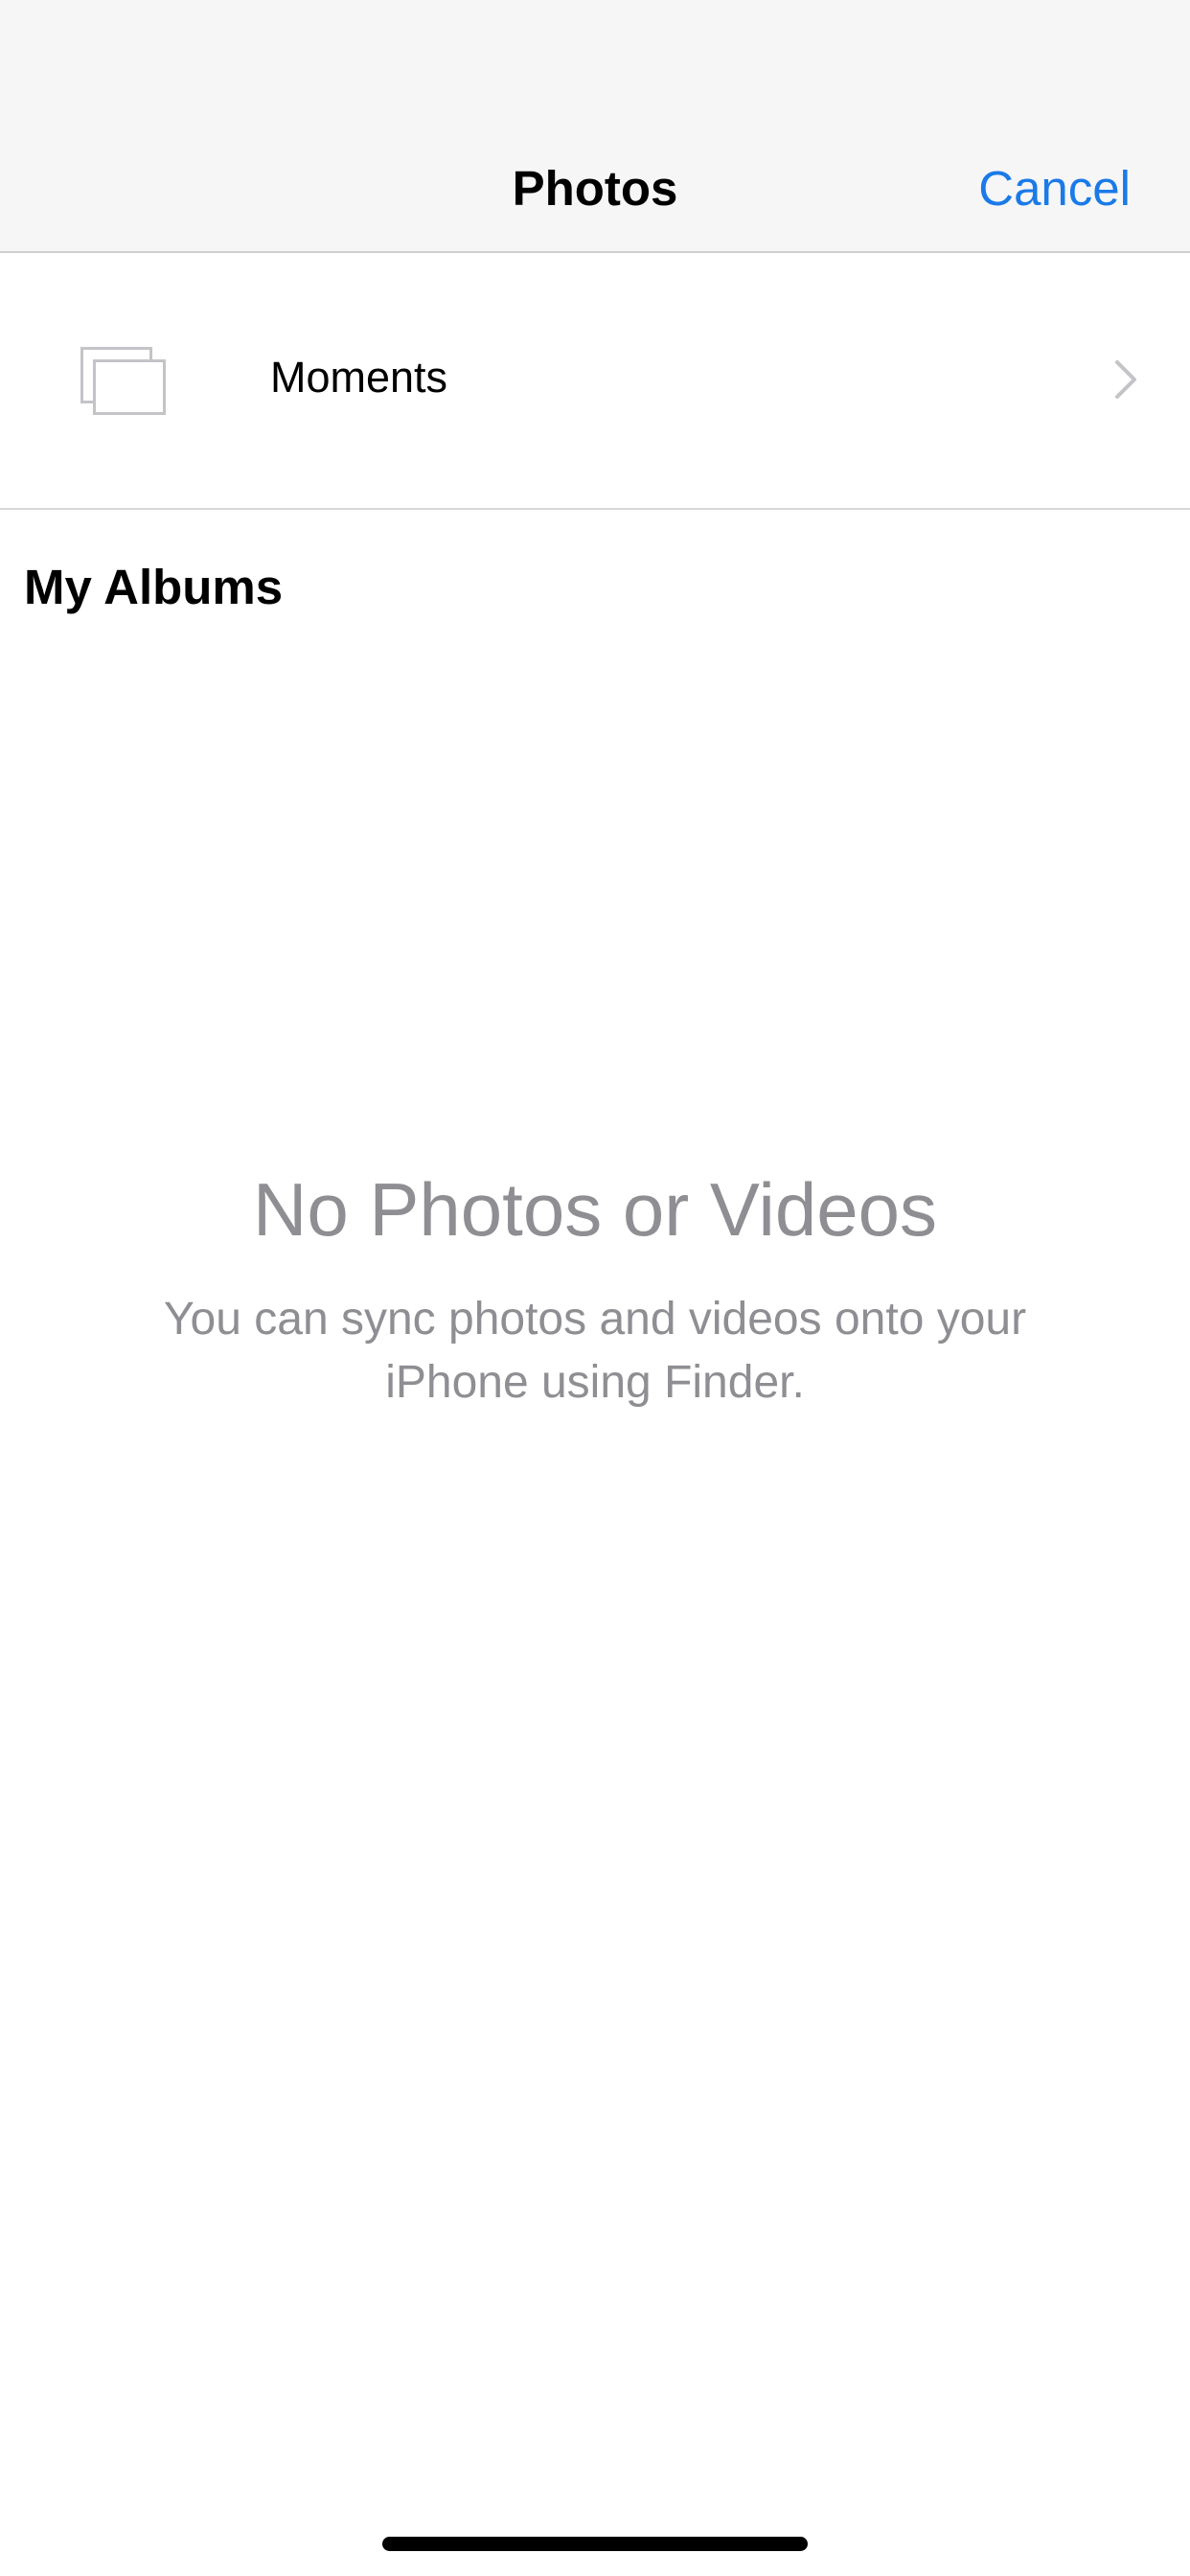 Image resolution: width=1190 pixels, height=2576 pixels. Describe the element at coordinates (595, 1209) in the screenshot. I see `empty-state-title: No Photos or Videos` at that location.